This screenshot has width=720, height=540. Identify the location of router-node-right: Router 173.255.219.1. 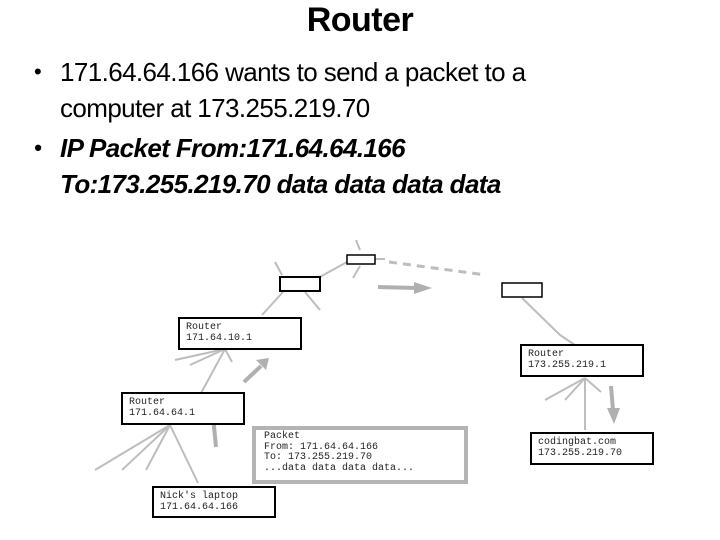
(582, 360).